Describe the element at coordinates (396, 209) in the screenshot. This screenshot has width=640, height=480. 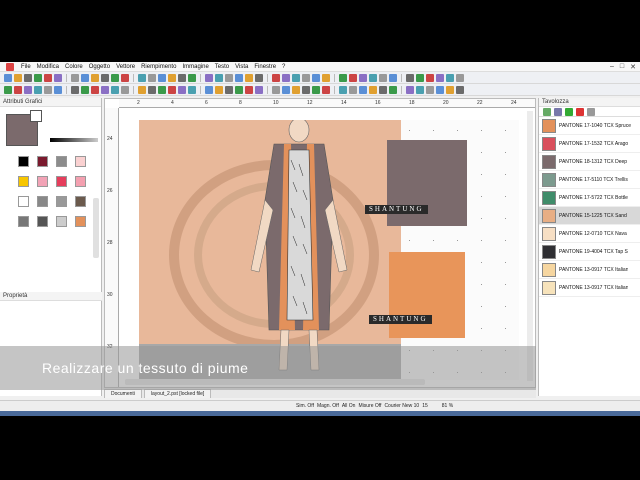
I see `fabric-label-1: SHANTUNG` at that location.